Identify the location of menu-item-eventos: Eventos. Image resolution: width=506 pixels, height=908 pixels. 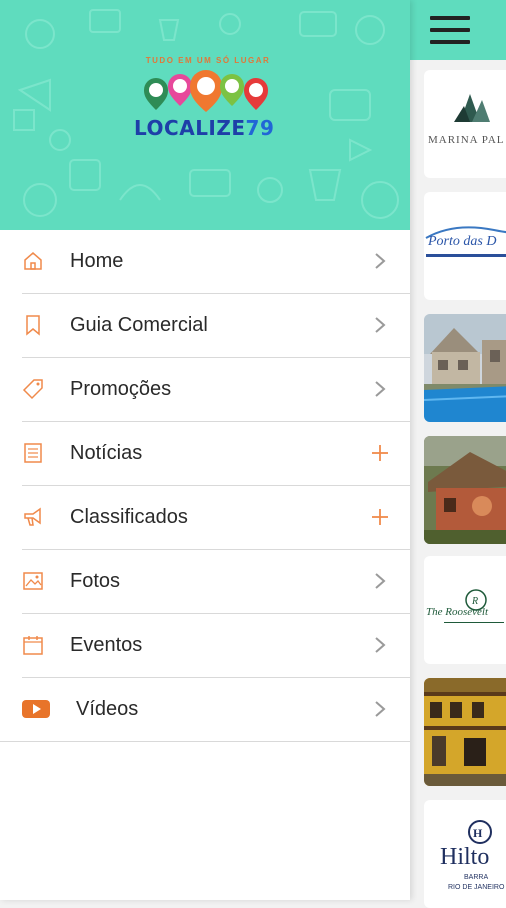
(216, 646).